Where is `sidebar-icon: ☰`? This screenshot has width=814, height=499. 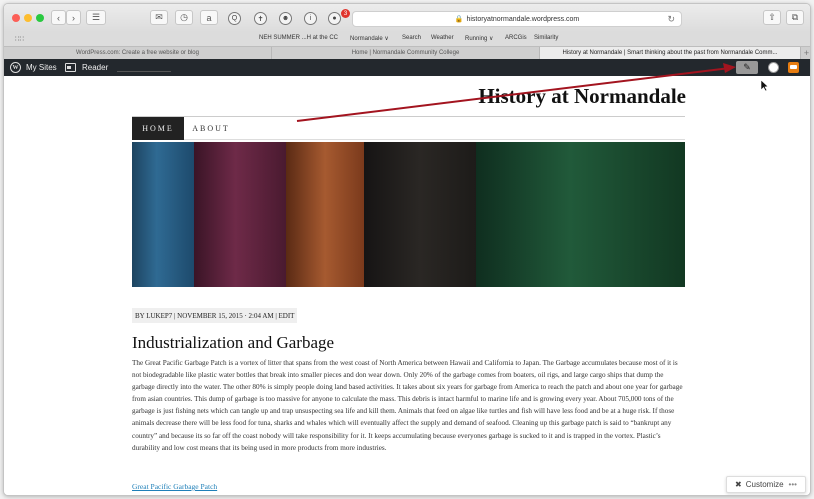 sidebar-icon: ☰ is located at coordinates (96, 17).